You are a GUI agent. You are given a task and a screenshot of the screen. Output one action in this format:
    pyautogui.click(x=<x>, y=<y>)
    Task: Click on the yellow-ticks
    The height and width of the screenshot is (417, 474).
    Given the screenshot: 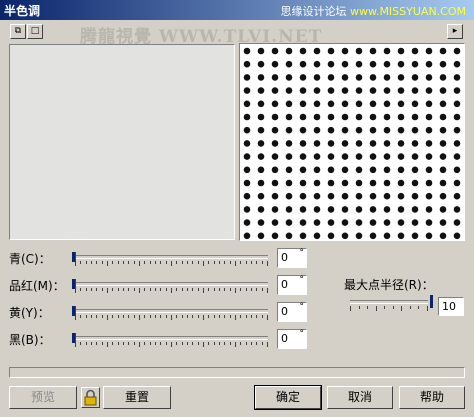 What is the action you would take?
    pyautogui.click(x=171, y=317)
    